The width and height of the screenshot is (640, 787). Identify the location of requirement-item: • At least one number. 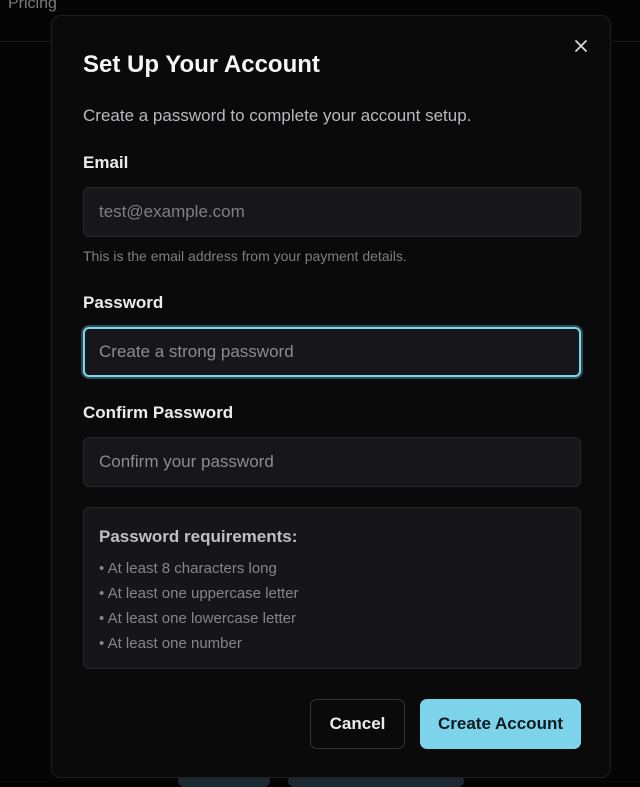
(170, 643).